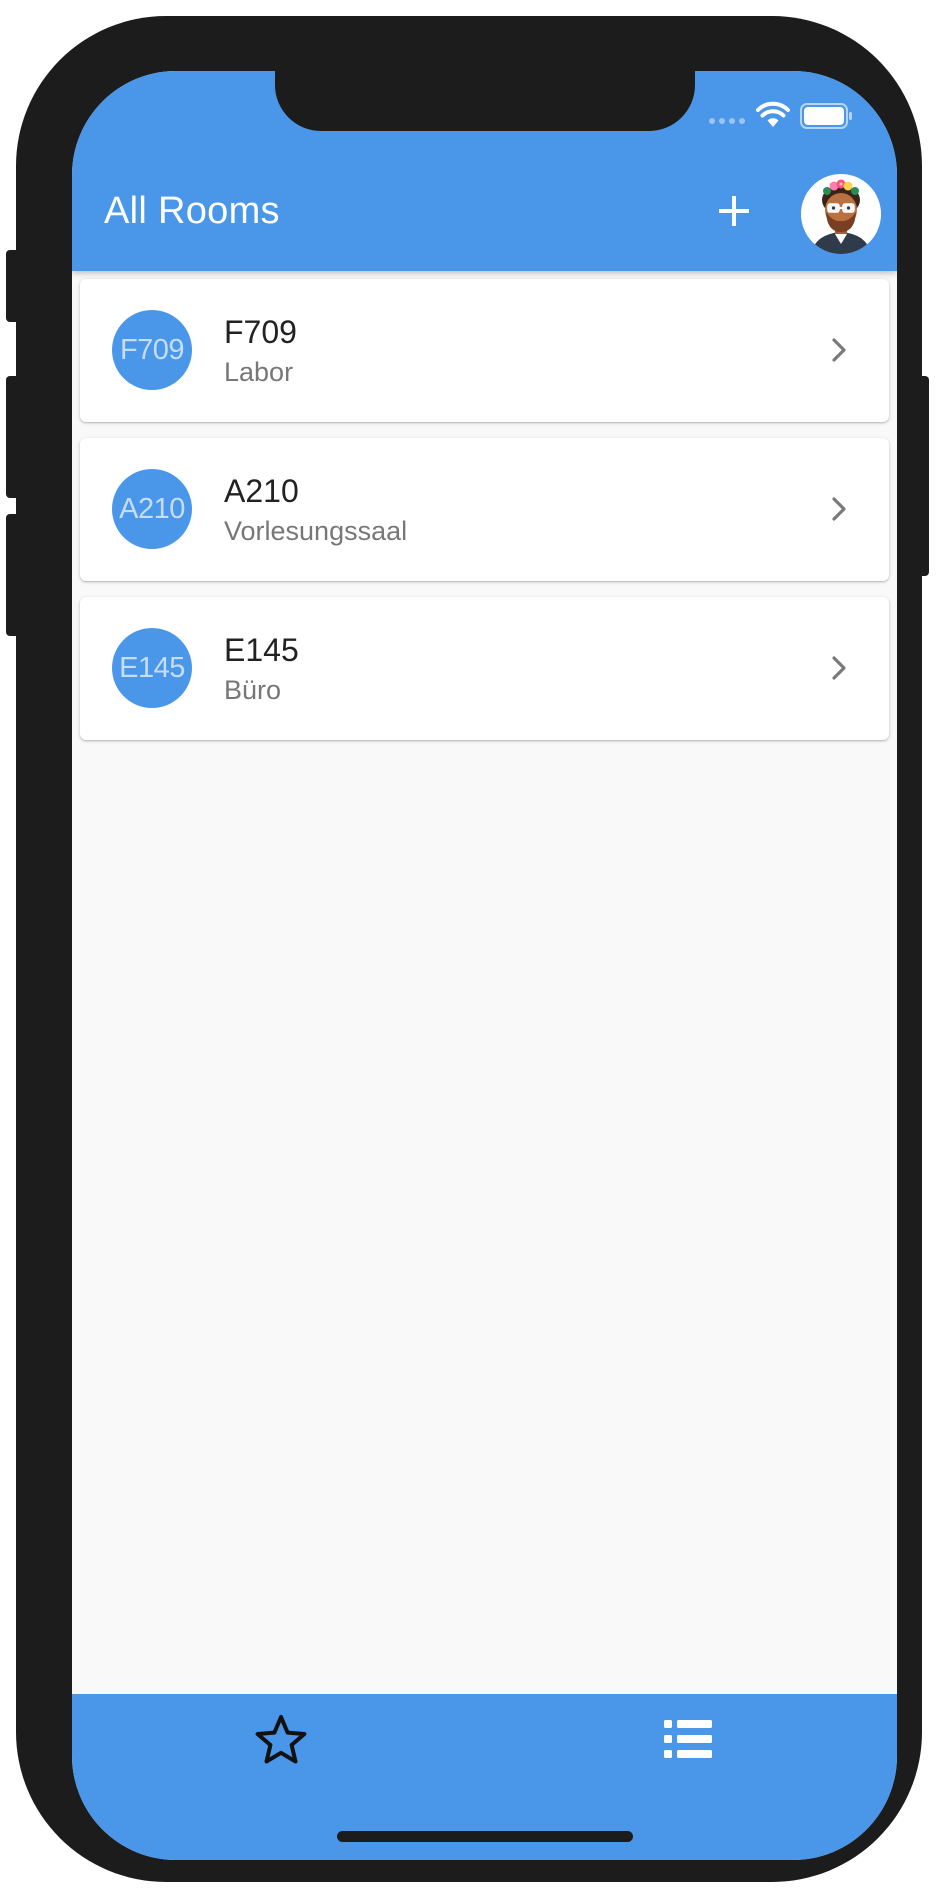 The image size is (937, 1898). Describe the element at coordinates (316, 531) in the screenshot. I see `room-type: Vorlesungssaal` at that location.